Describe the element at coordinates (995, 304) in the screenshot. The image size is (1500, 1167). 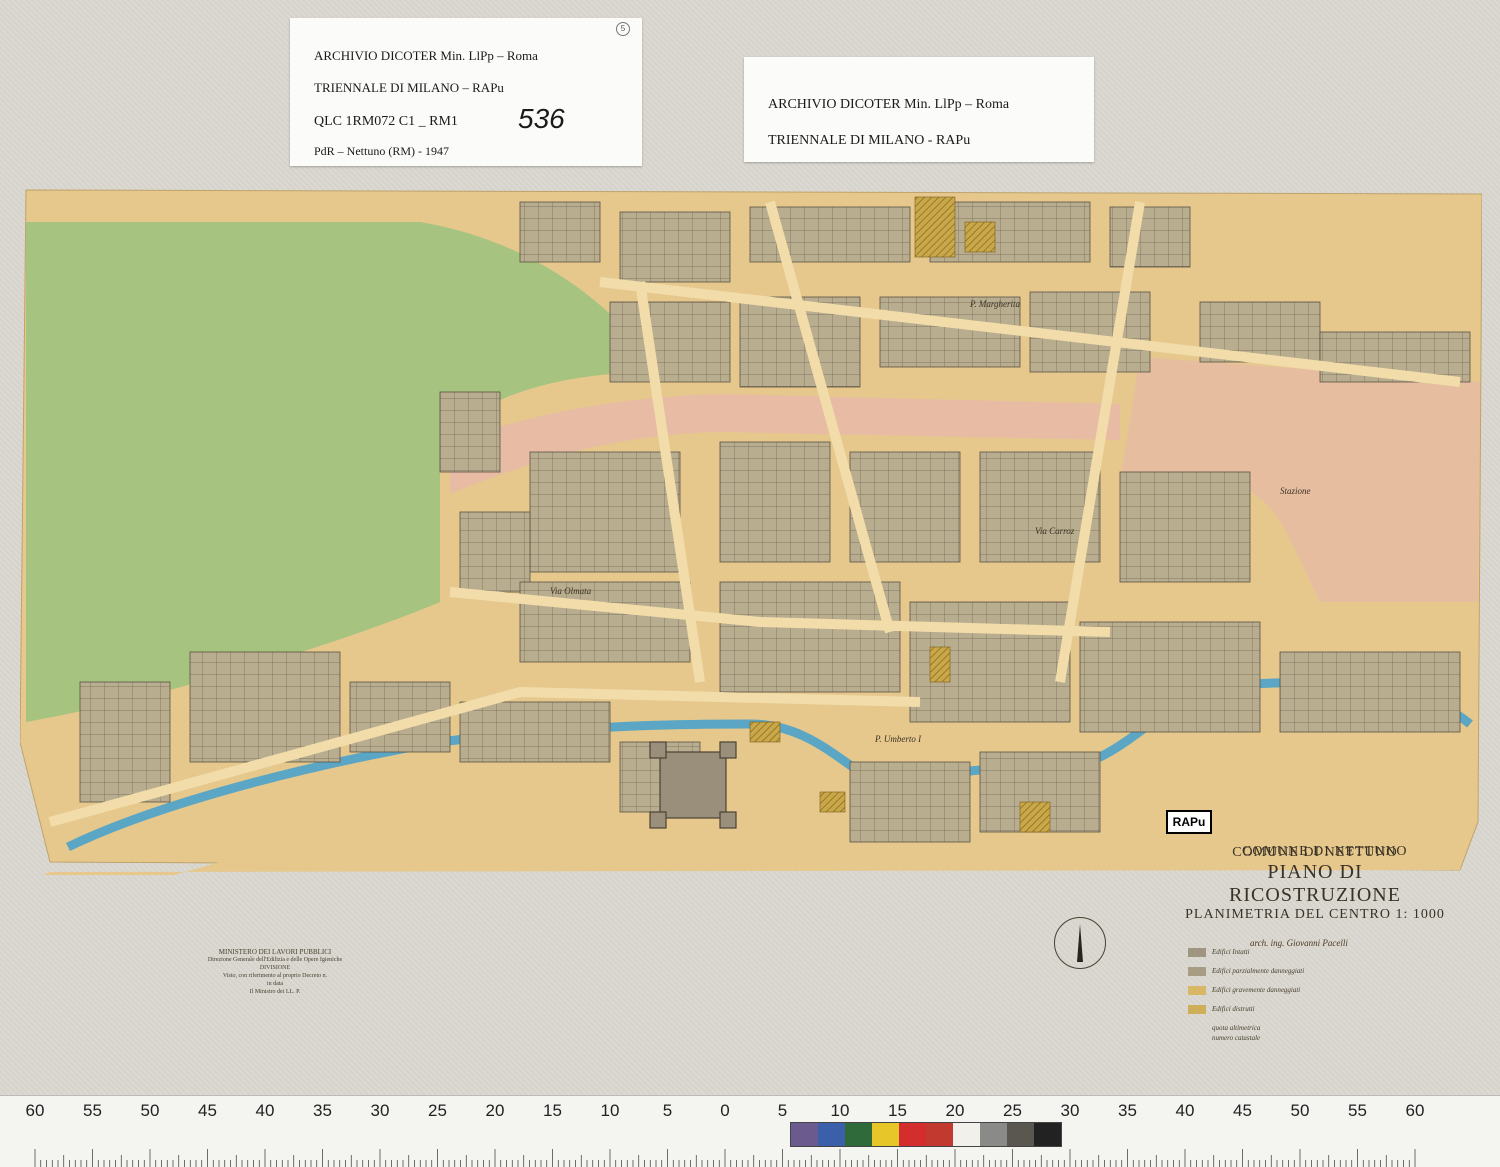
I see `street-label-margherita: P. Margherita` at that location.